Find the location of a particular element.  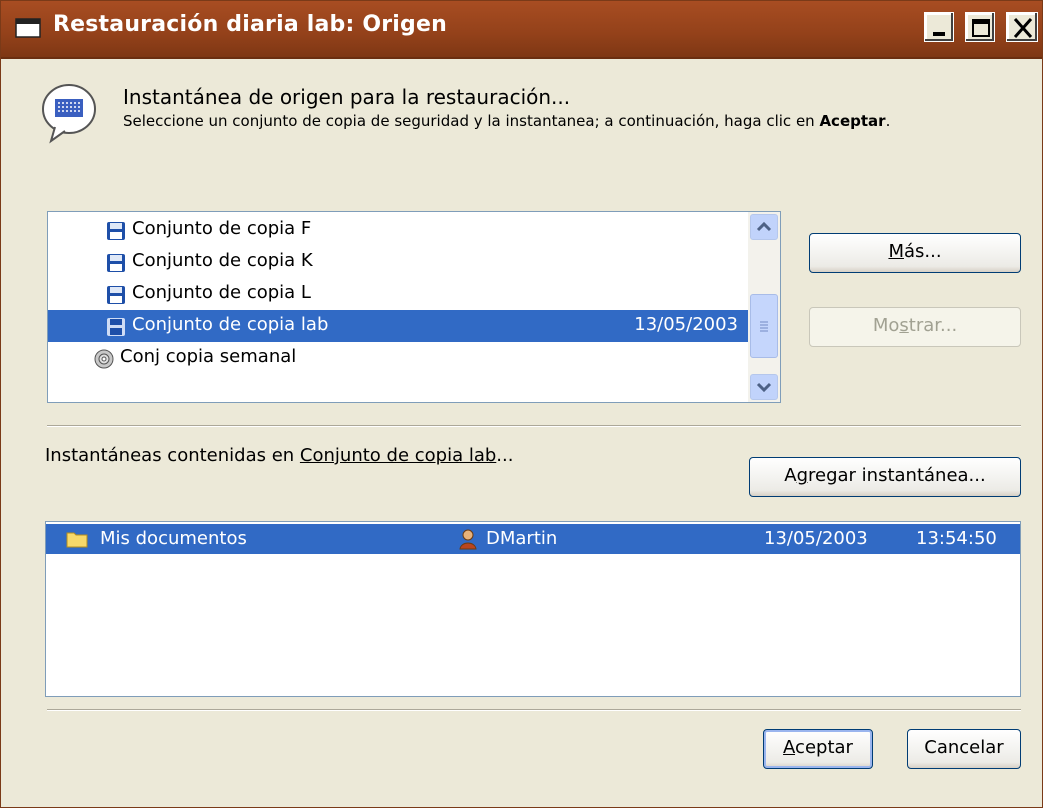

aceptar-button-accesskey: A is located at coordinates (789, 747).